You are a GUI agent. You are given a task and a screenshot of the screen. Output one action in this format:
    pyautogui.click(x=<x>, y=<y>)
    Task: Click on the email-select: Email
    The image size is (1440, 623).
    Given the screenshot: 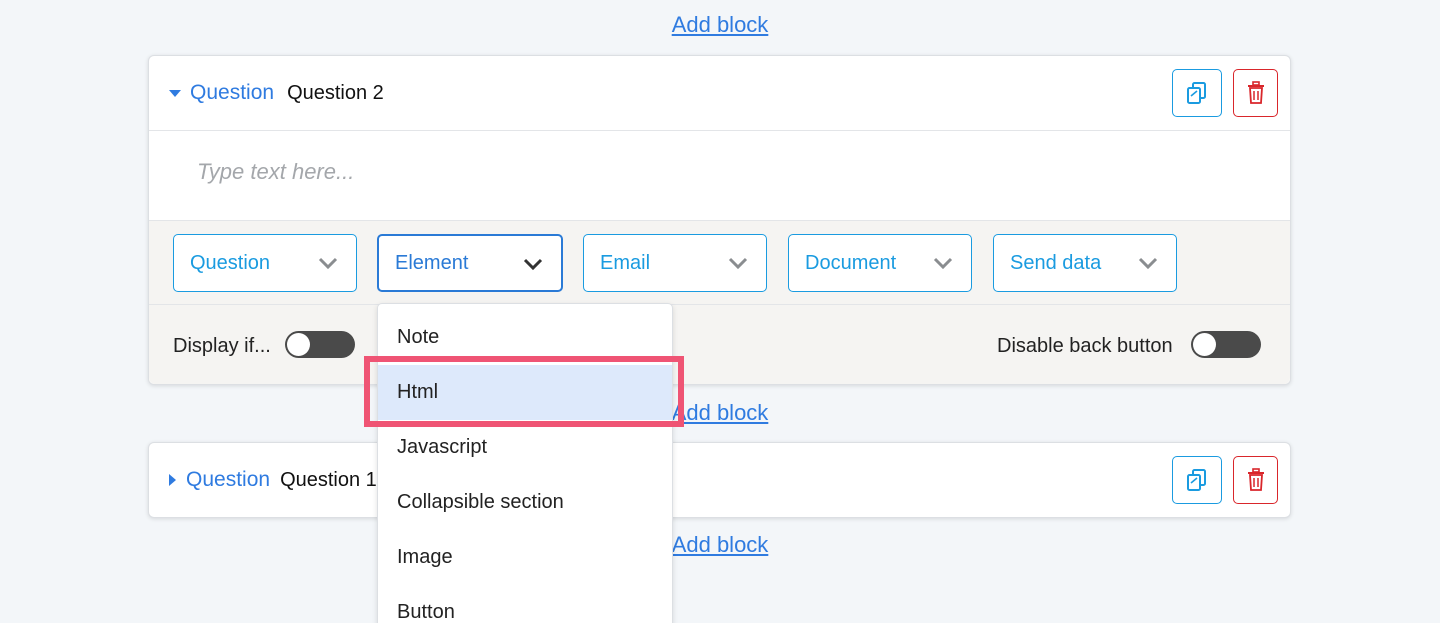 What is the action you would take?
    pyautogui.click(x=675, y=263)
    